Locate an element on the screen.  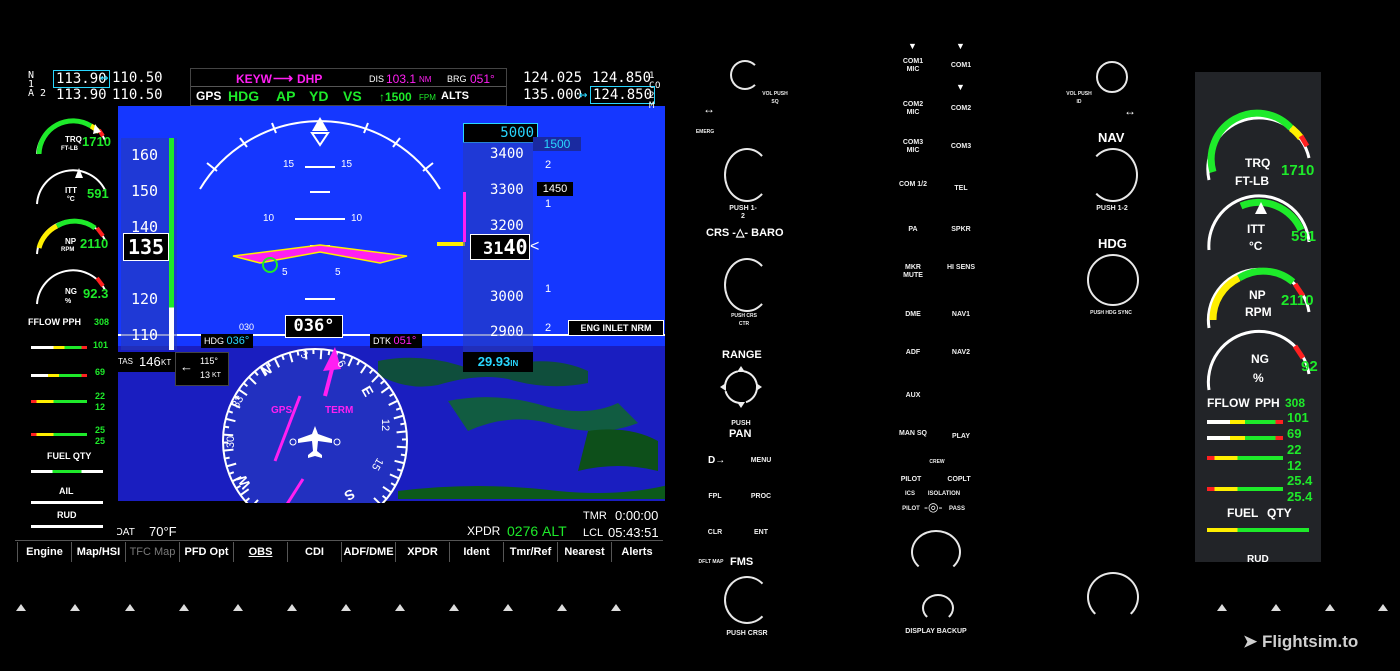
softkey-engine: Engine is located at coordinates (44, 552).